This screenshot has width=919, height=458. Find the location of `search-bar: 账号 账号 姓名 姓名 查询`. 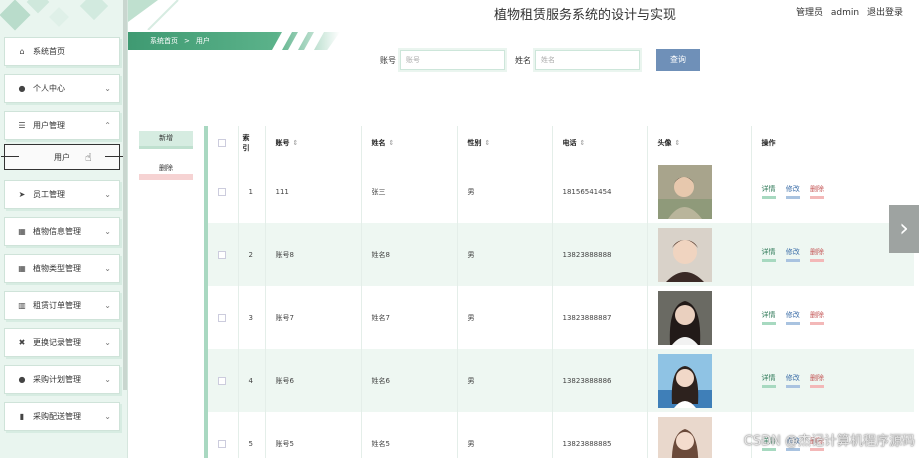

search-bar: 账号 账号 姓名 姓名 查询 is located at coordinates (540, 60).